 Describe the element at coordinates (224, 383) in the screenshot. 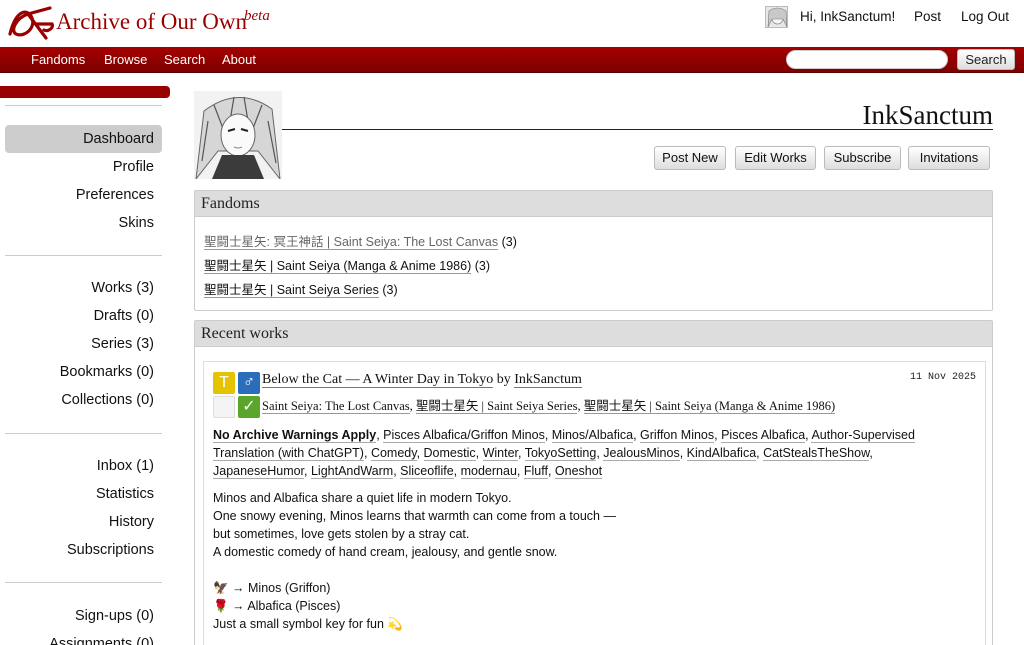

I see `rating-teen-icon: T` at that location.